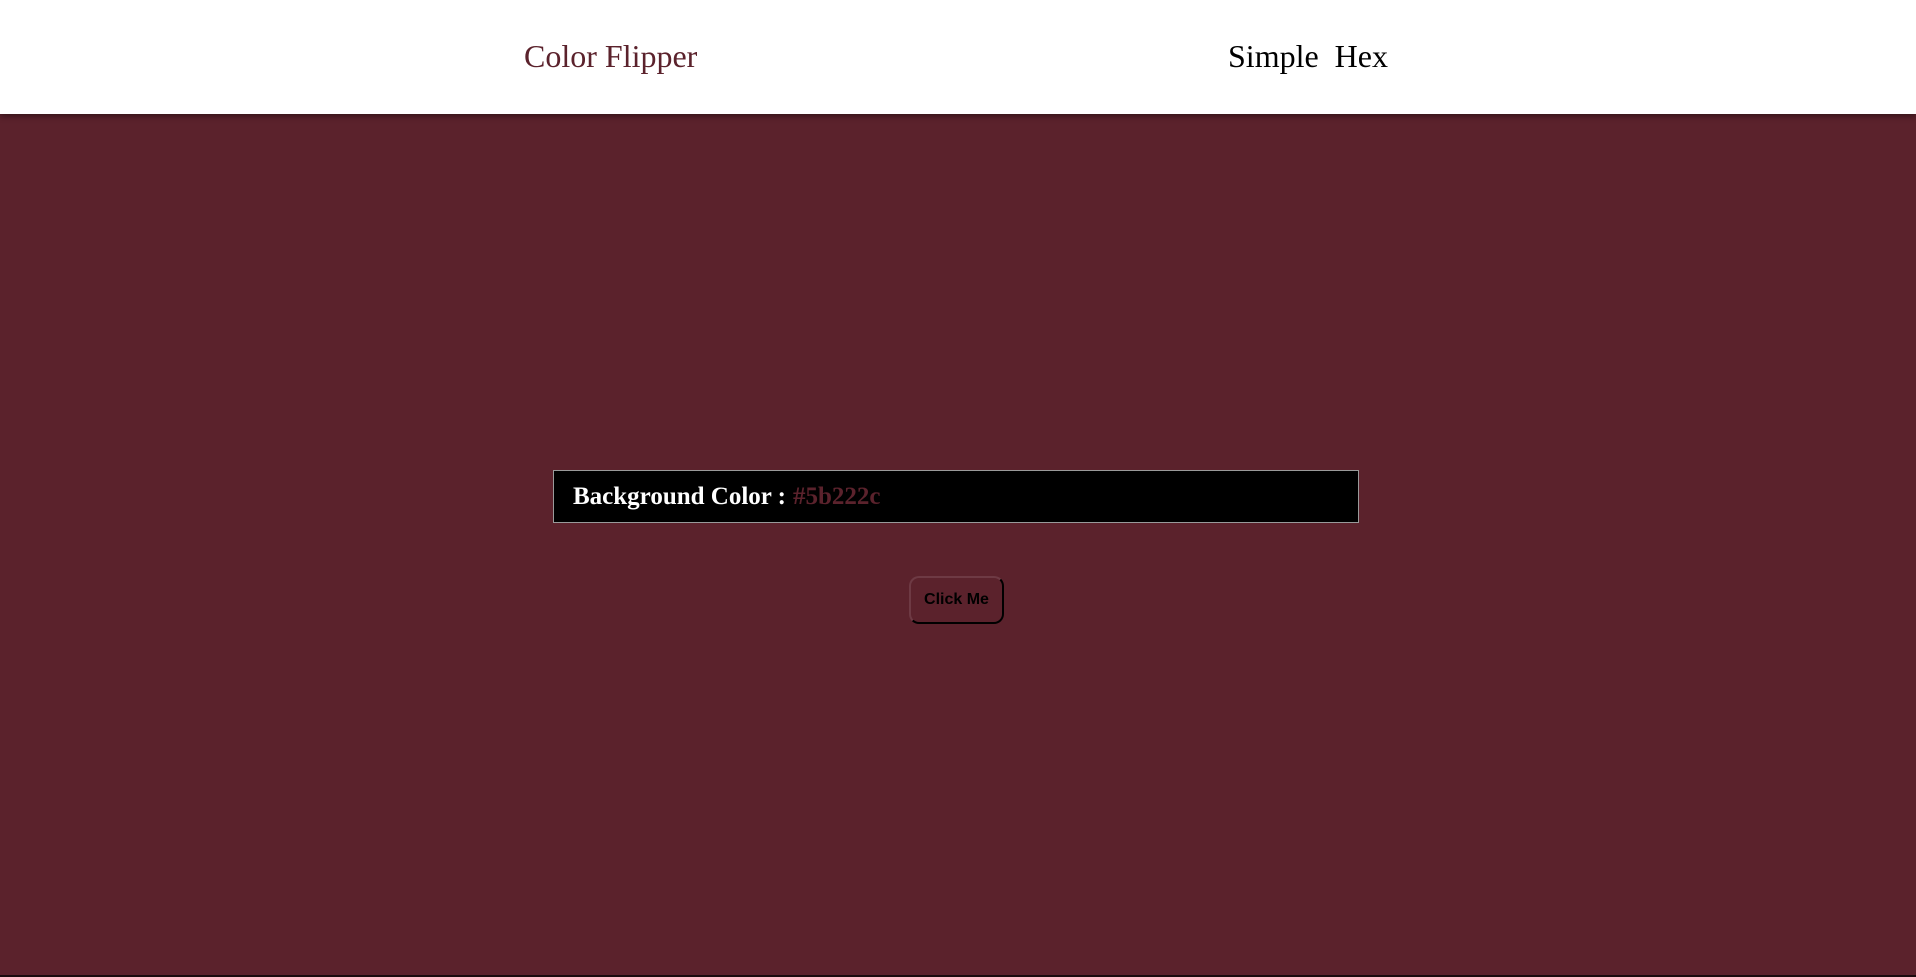 This screenshot has height=977, width=1916. Describe the element at coordinates (837, 496) in the screenshot. I see `color-value: #5b222c` at that location.